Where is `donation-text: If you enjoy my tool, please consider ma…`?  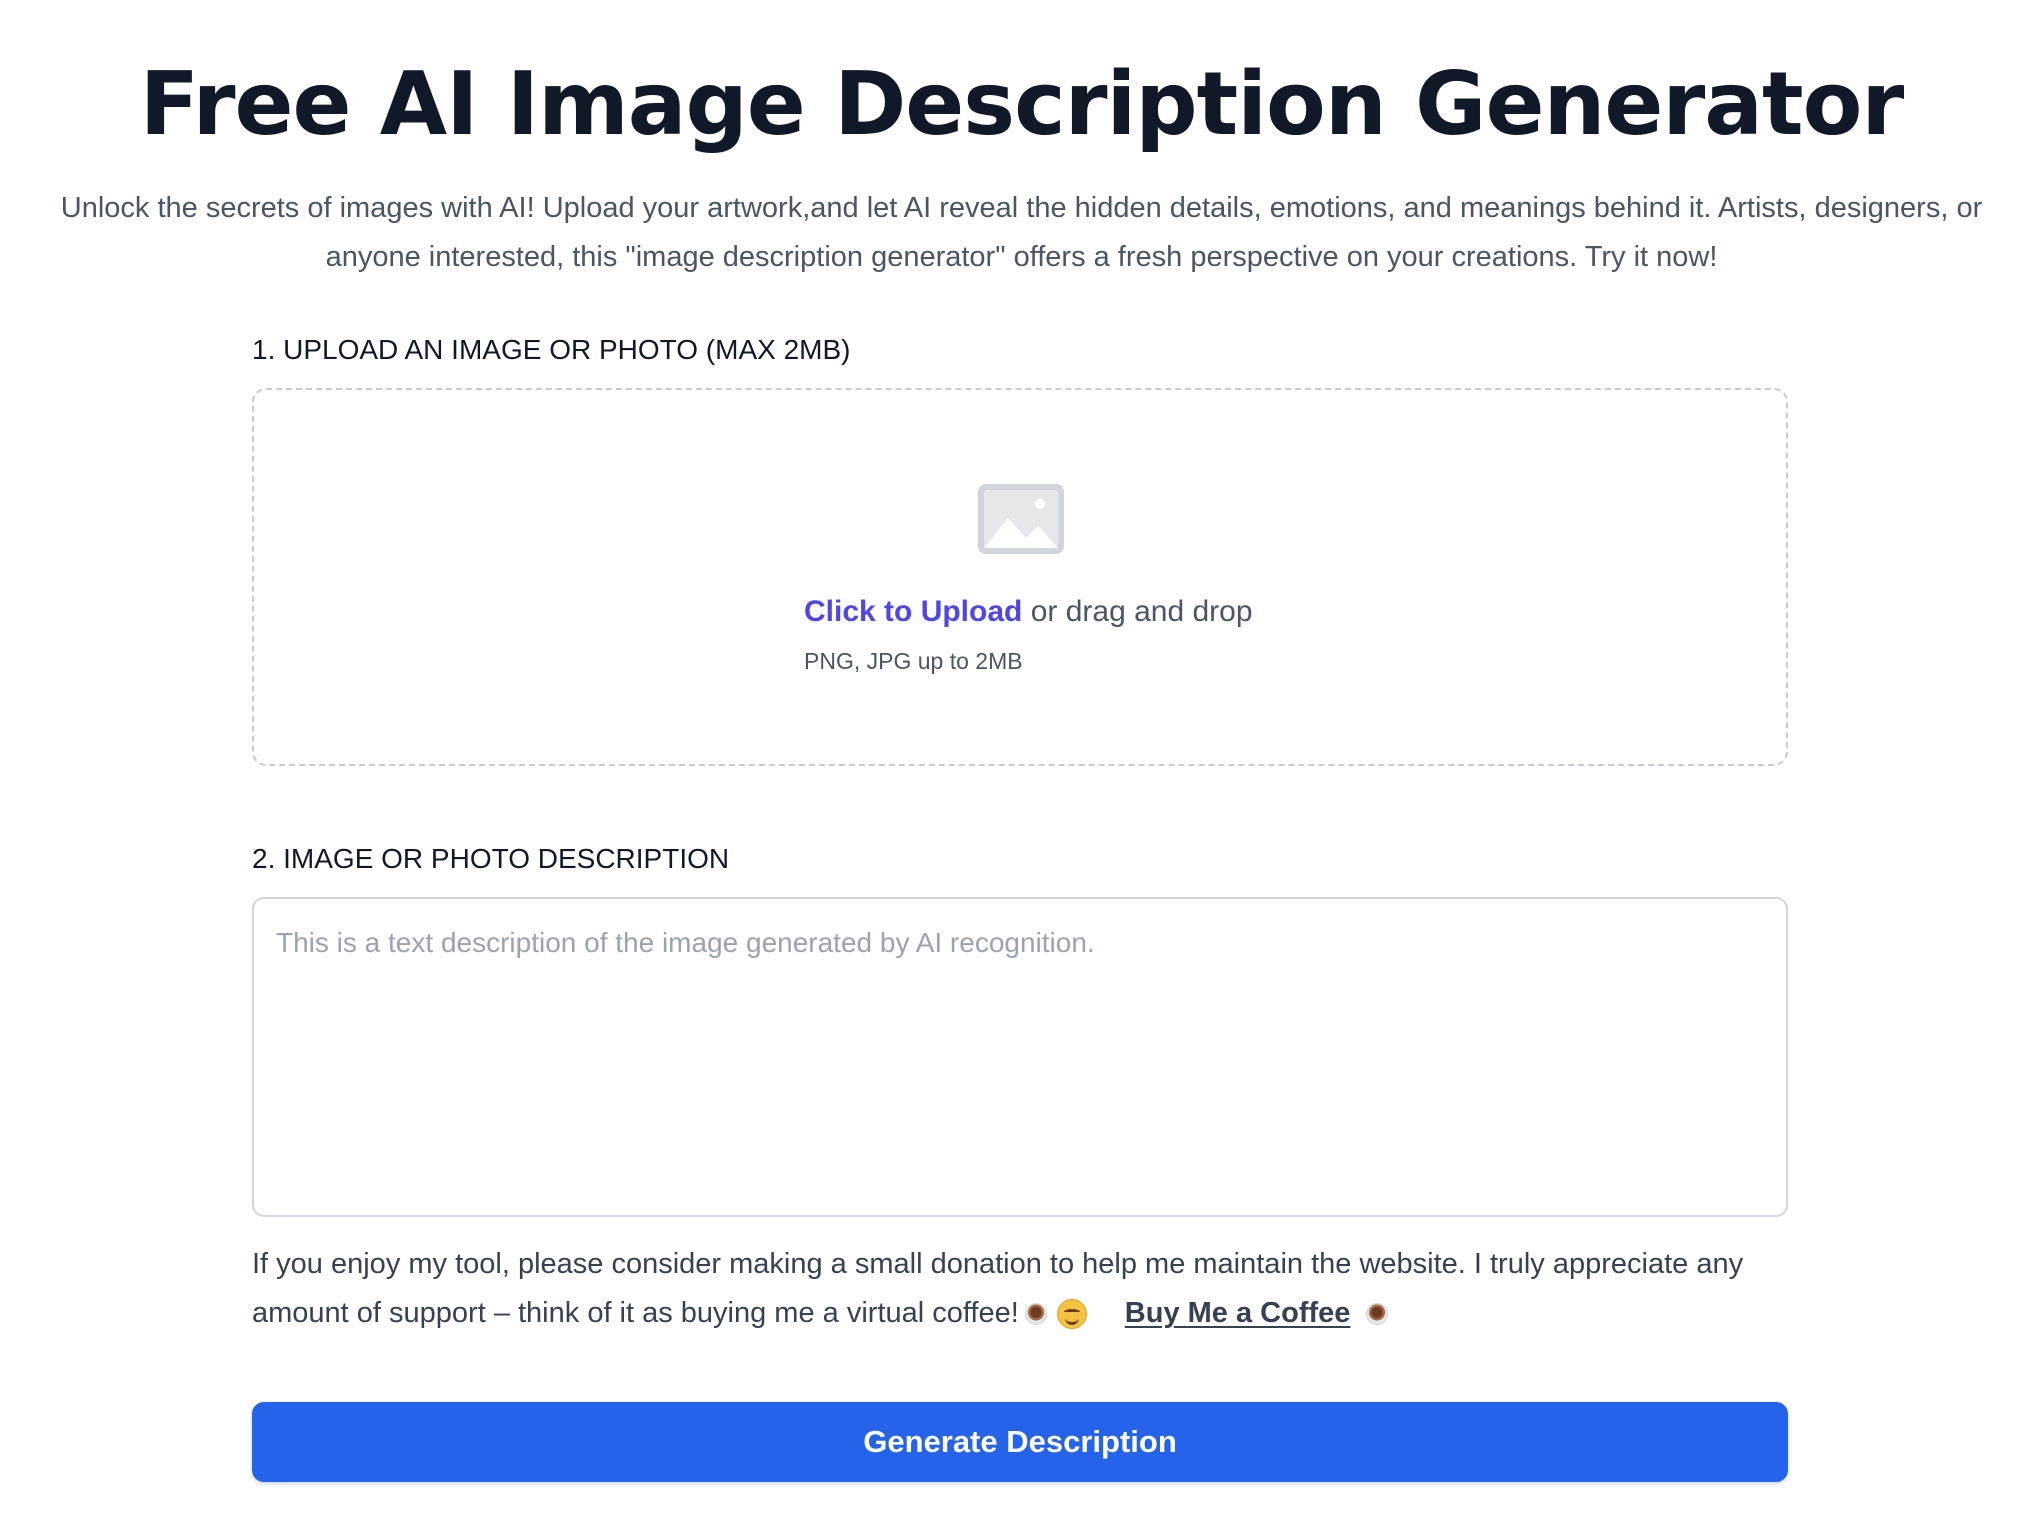 donation-text: If you enjoy my tool, please consider ma… is located at coordinates (998, 1288).